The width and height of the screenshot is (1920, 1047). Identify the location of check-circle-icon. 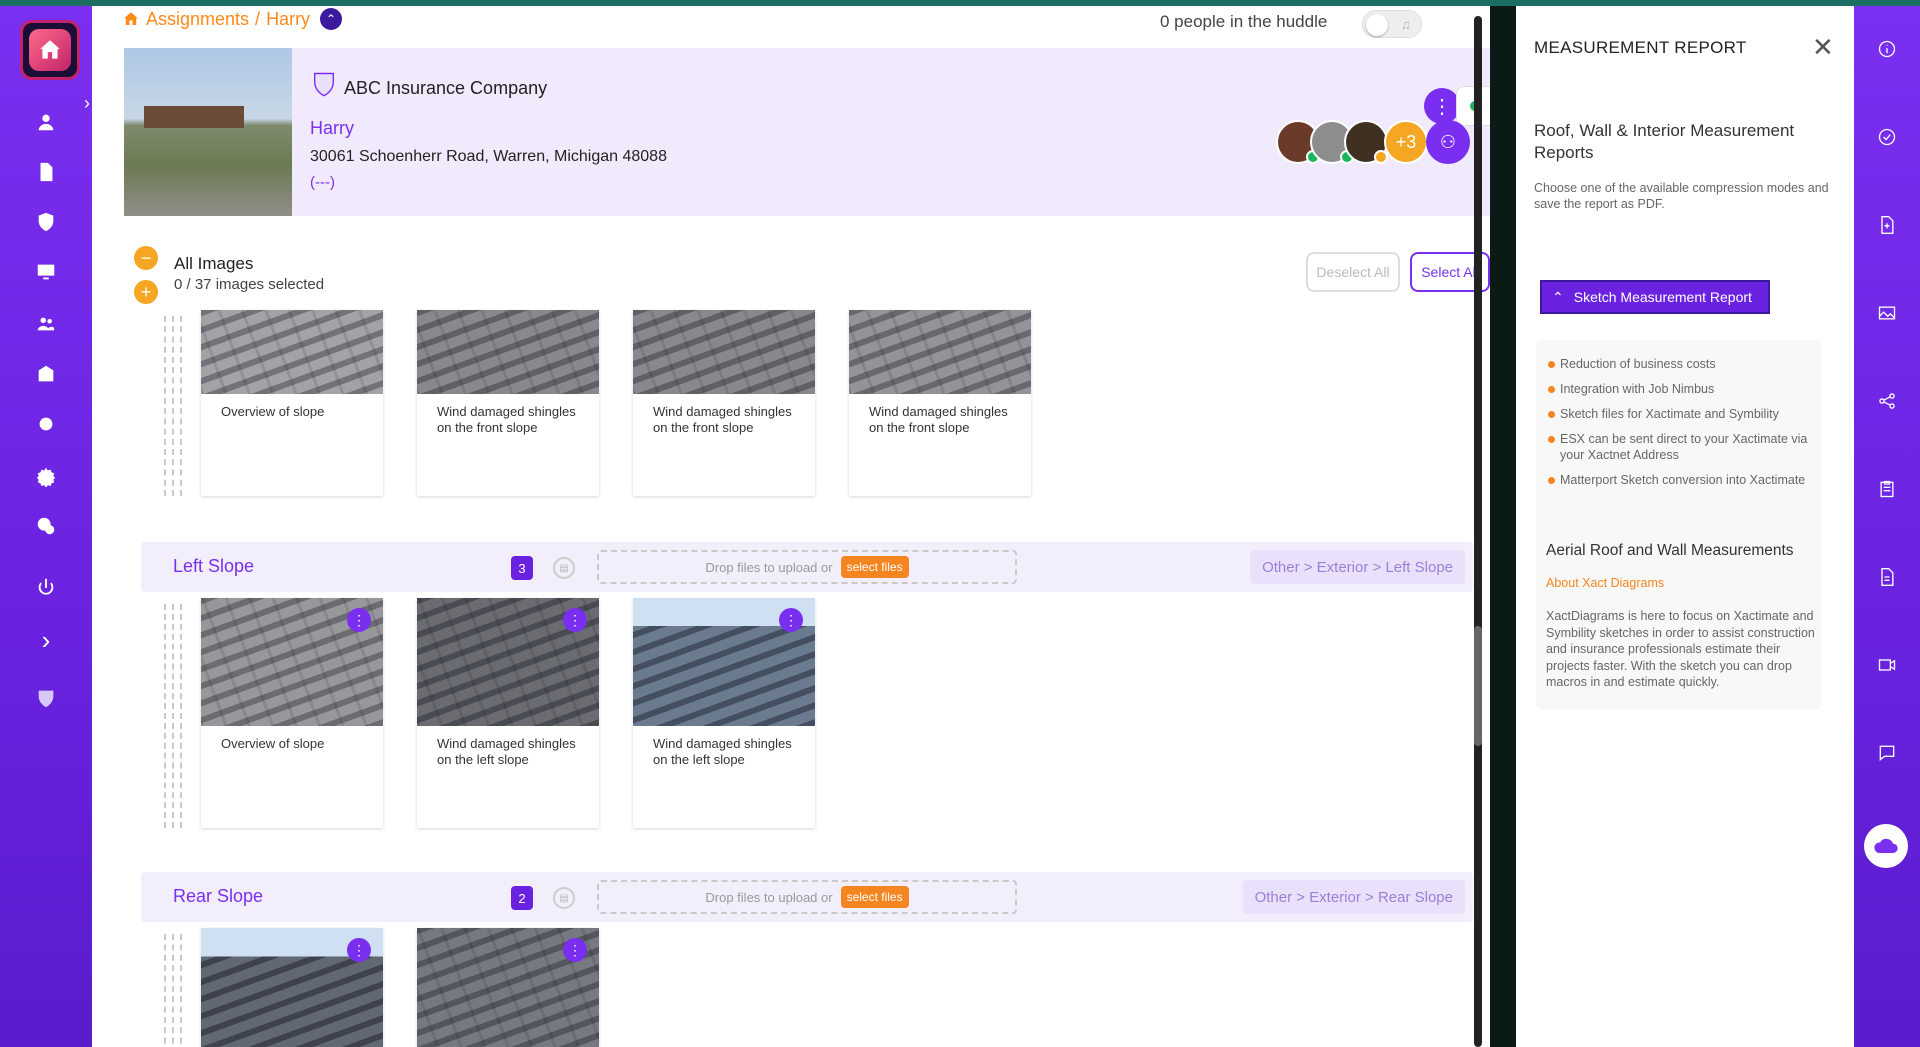
(1887, 137).